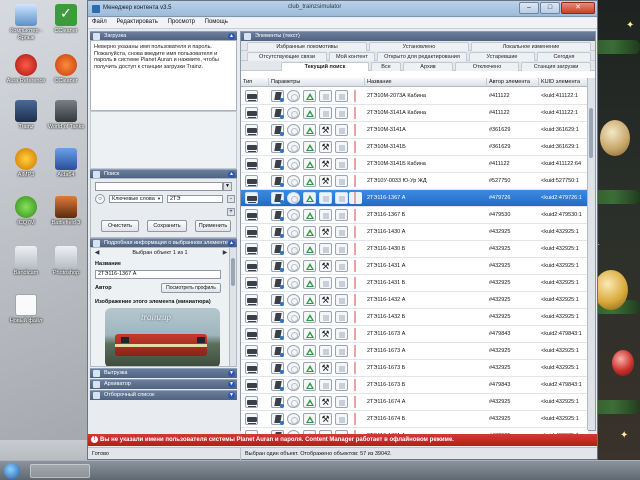 This screenshot has height=480, width=640. Describe the element at coordinates (414, 385) in the screenshot. I see `table-row: 2ТЭ116-1673 Б #479843 <kuid2:479843:1` at that location.